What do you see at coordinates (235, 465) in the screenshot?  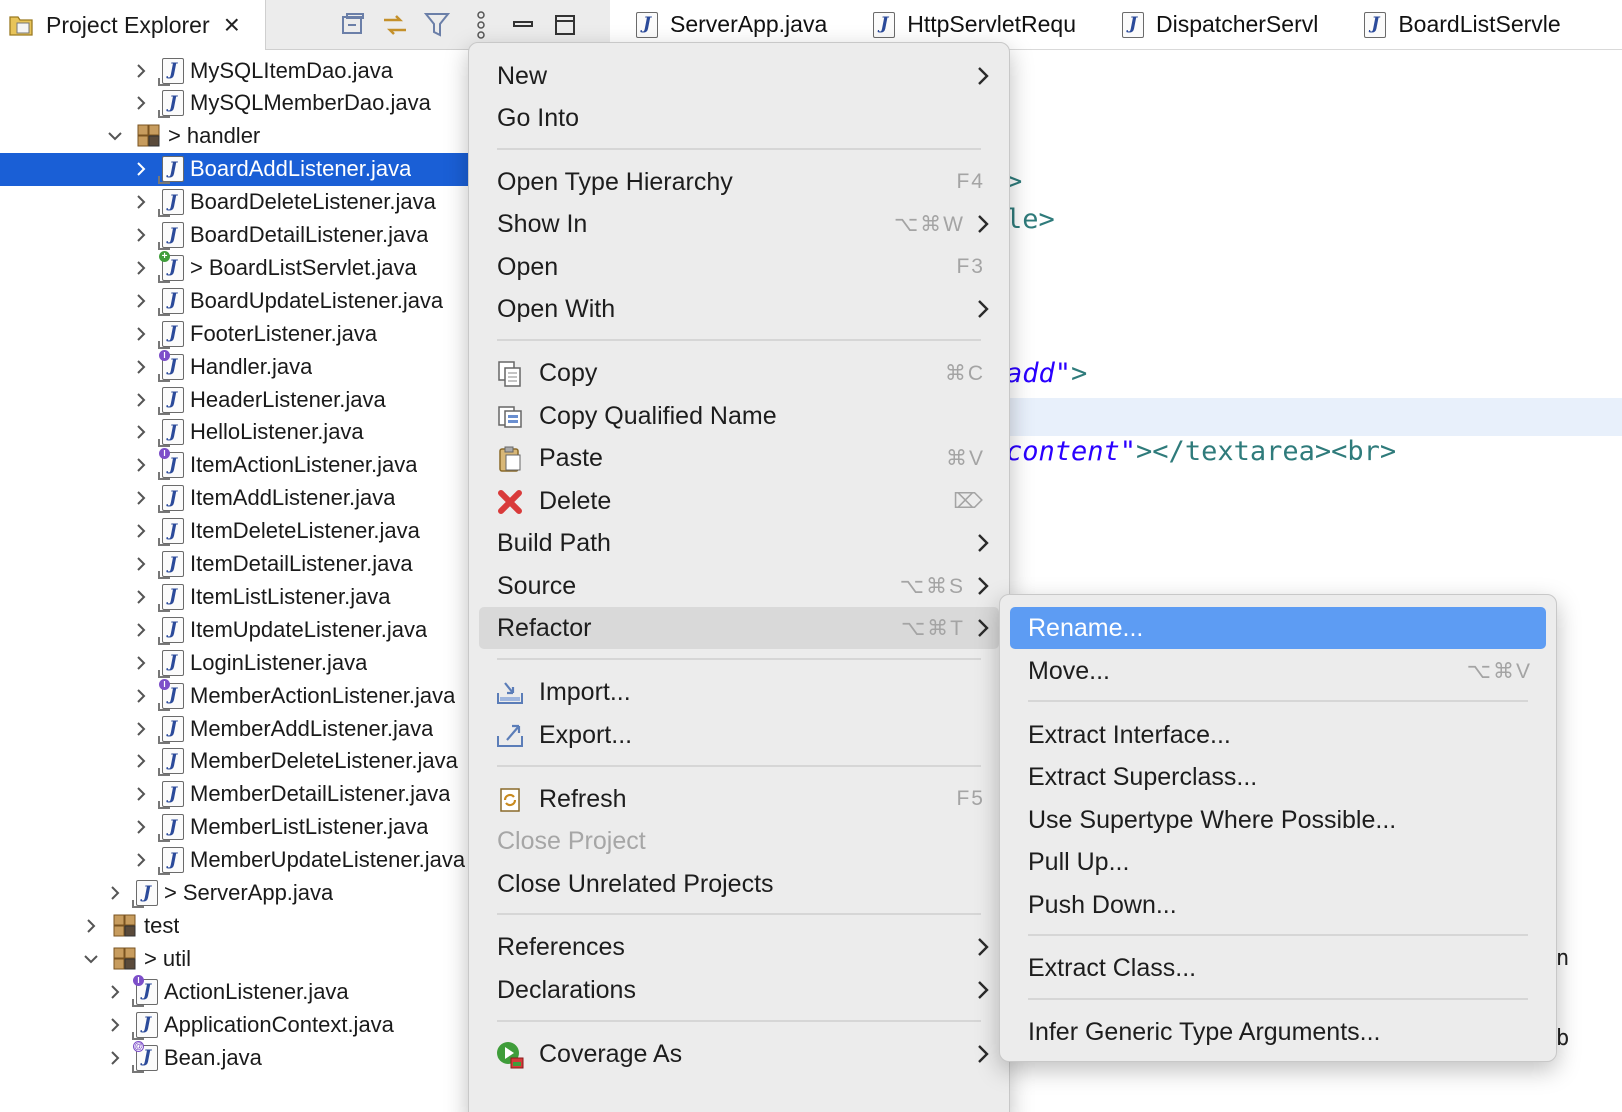 I see `tree-item-itemactionlistener: J I ItemActionListener.java` at bounding box center [235, 465].